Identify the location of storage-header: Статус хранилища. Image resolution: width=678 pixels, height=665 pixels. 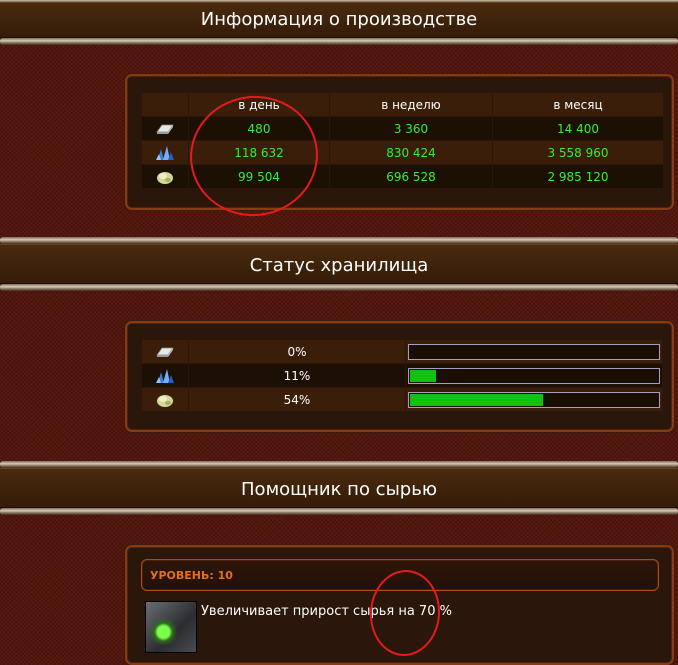
(339, 264).